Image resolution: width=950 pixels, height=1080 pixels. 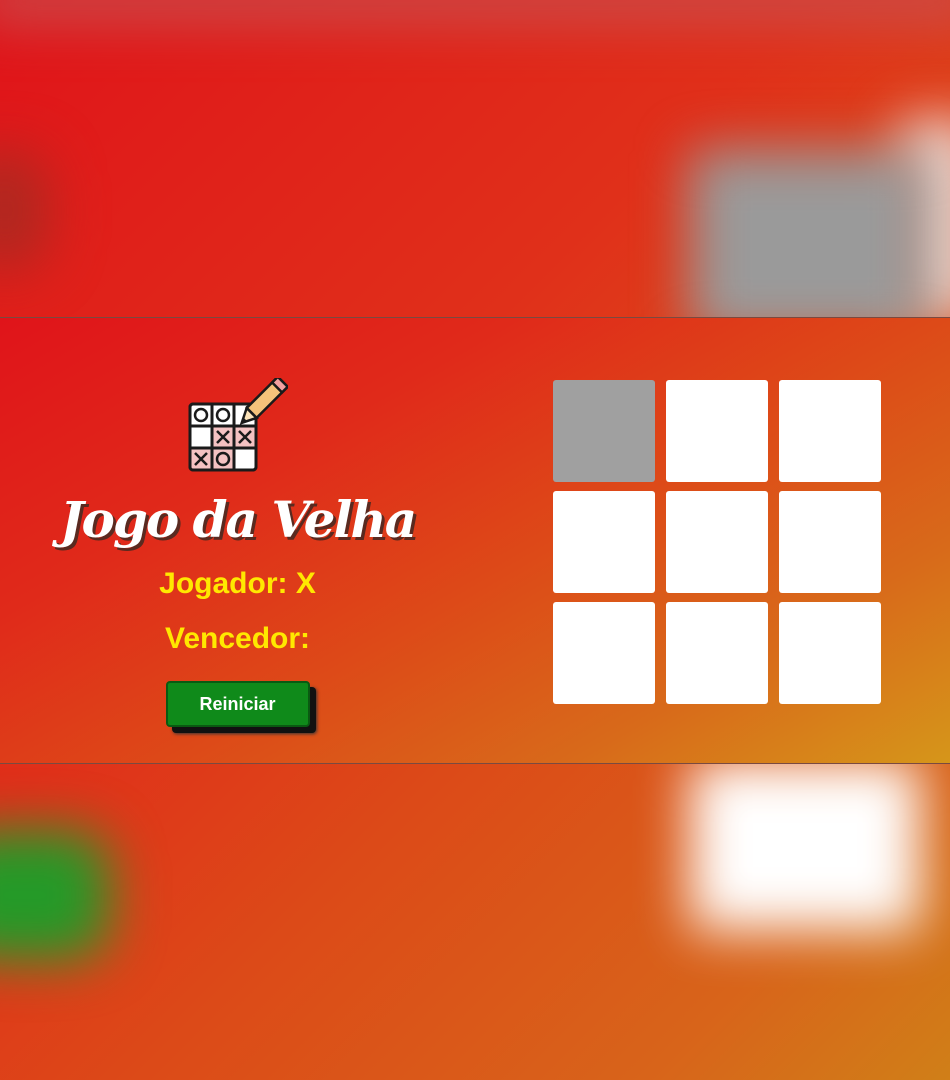 What do you see at coordinates (237, 583) in the screenshot?
I see `current-player-label: Jogador: X` at bounding box center [237, 583].